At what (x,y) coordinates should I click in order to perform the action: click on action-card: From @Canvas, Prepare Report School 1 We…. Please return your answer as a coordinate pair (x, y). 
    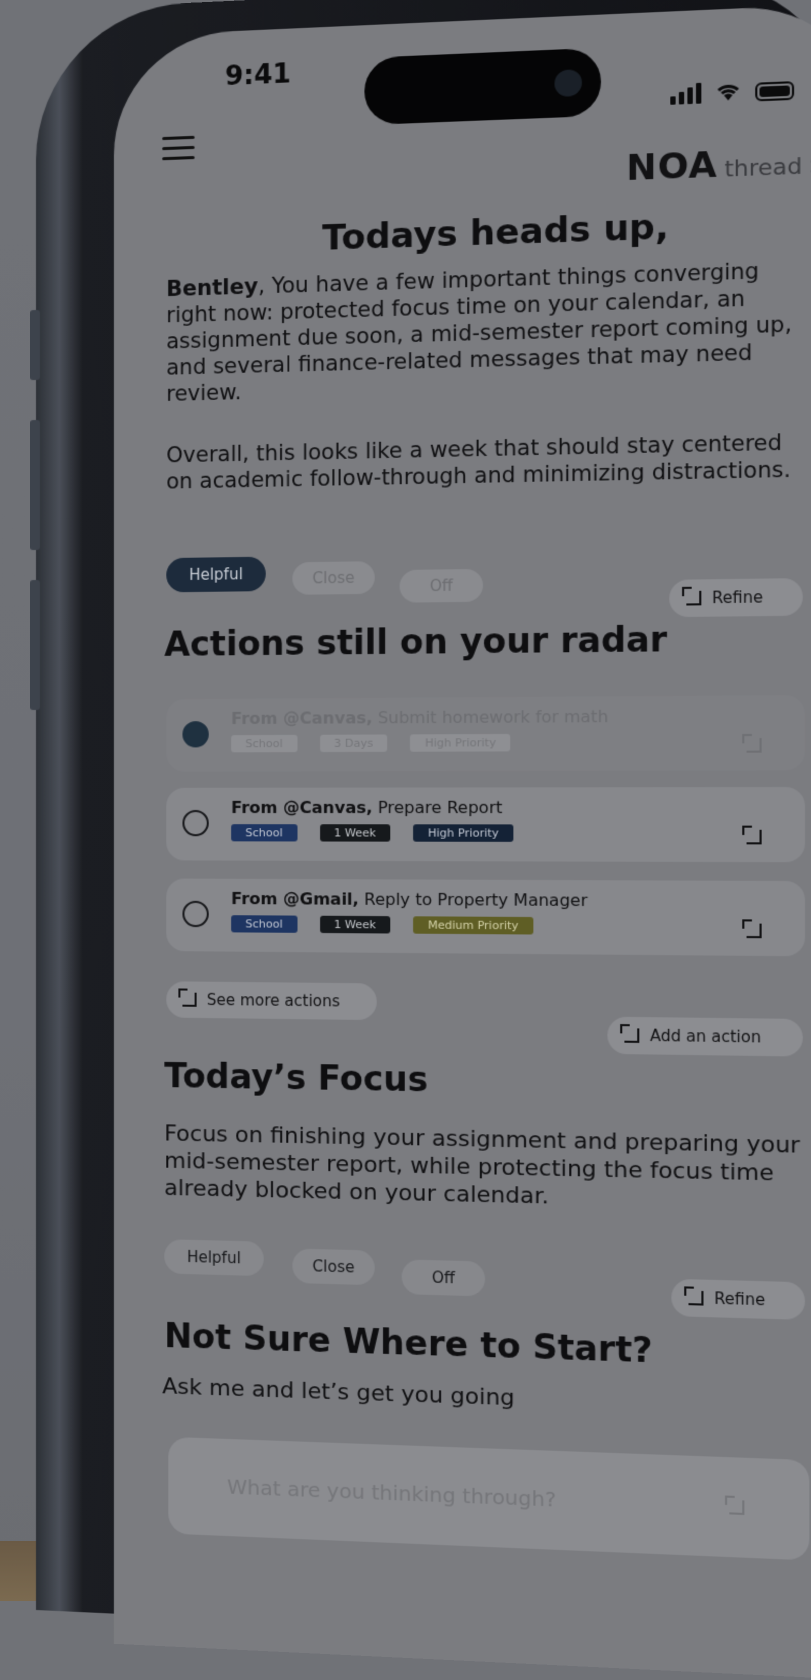
    Looking at the image, I should click on (485, 825).